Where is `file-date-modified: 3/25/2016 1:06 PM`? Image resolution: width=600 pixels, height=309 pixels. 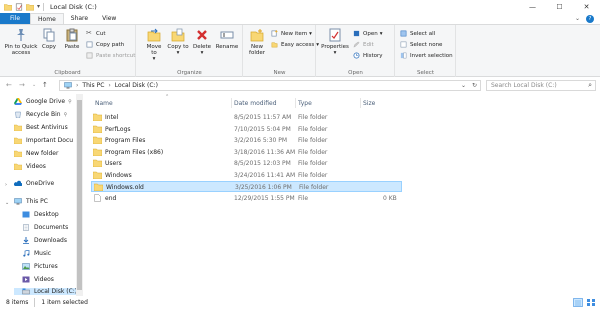 file-date-modified: 3/25/2016 1:06 PM is located at coordinates (263, 187).